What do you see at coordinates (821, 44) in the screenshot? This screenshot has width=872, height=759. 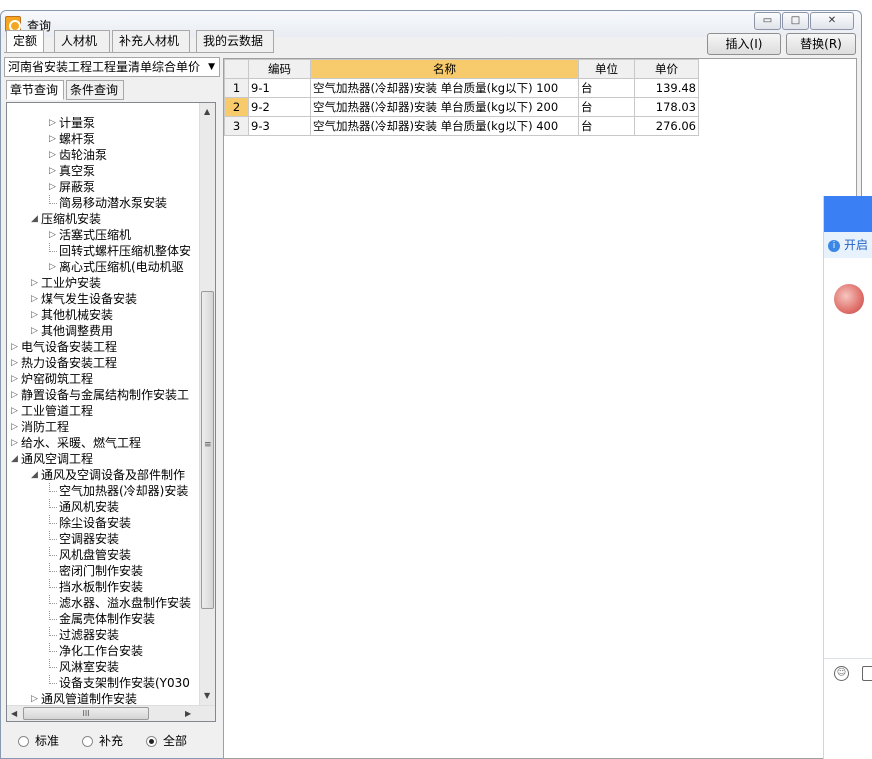 I see `replace-button: 替换(R)` at bounding box center [821, 44].